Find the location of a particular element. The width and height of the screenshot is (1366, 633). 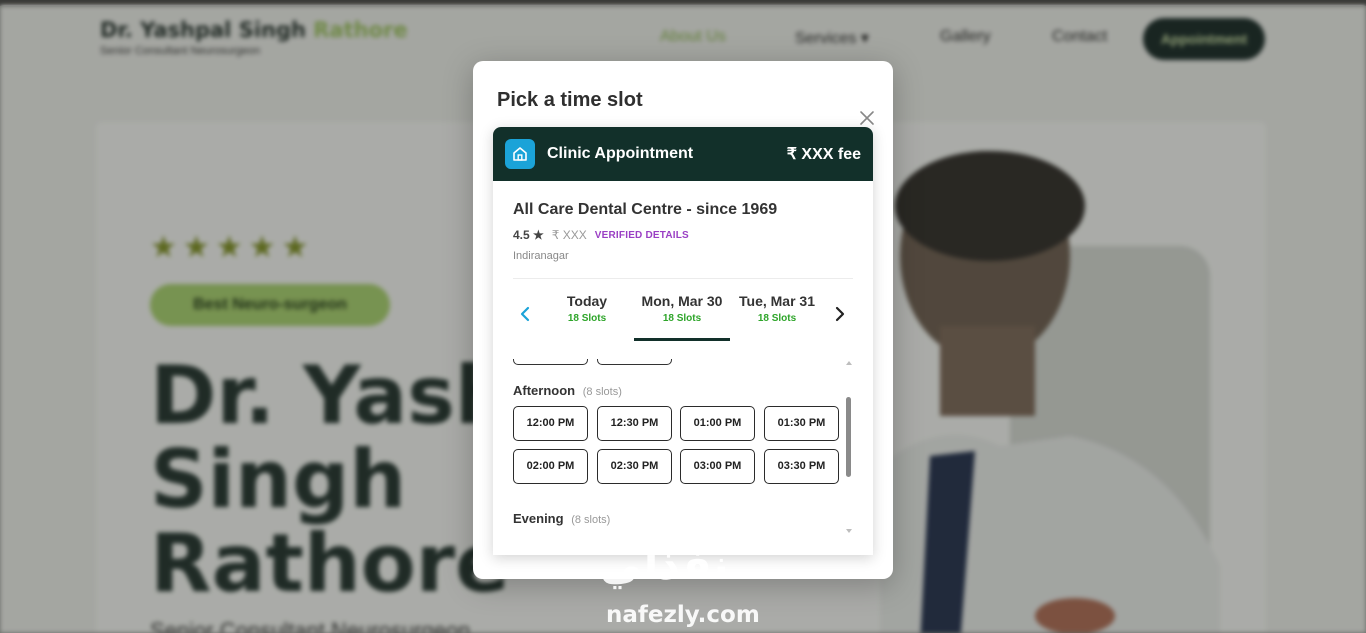

date-tab-label: Tue, Mar 31 is located at coordinates (777, 301).